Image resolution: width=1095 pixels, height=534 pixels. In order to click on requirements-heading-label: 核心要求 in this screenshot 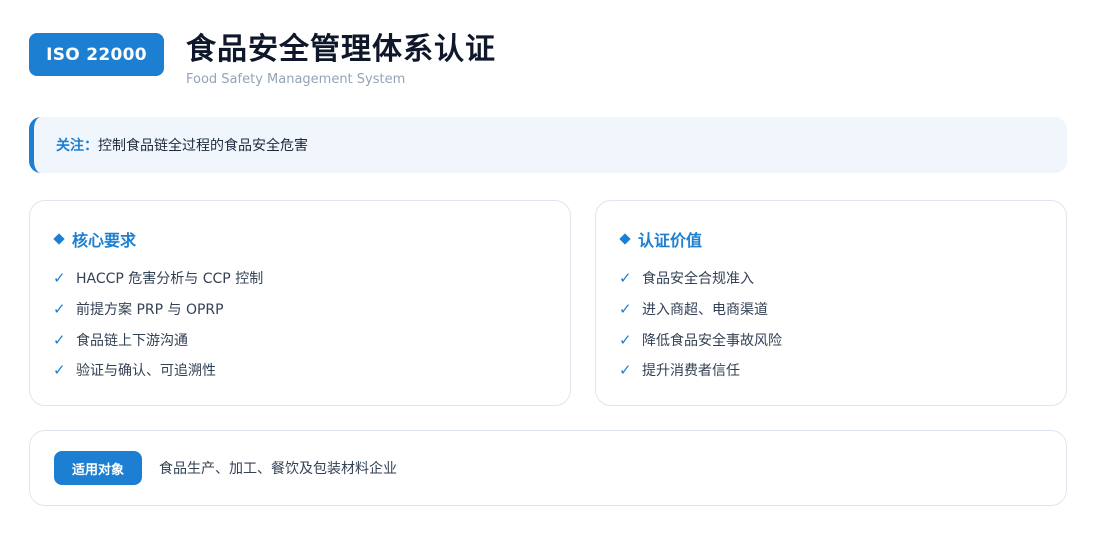, I will do `click(104, 240)`.